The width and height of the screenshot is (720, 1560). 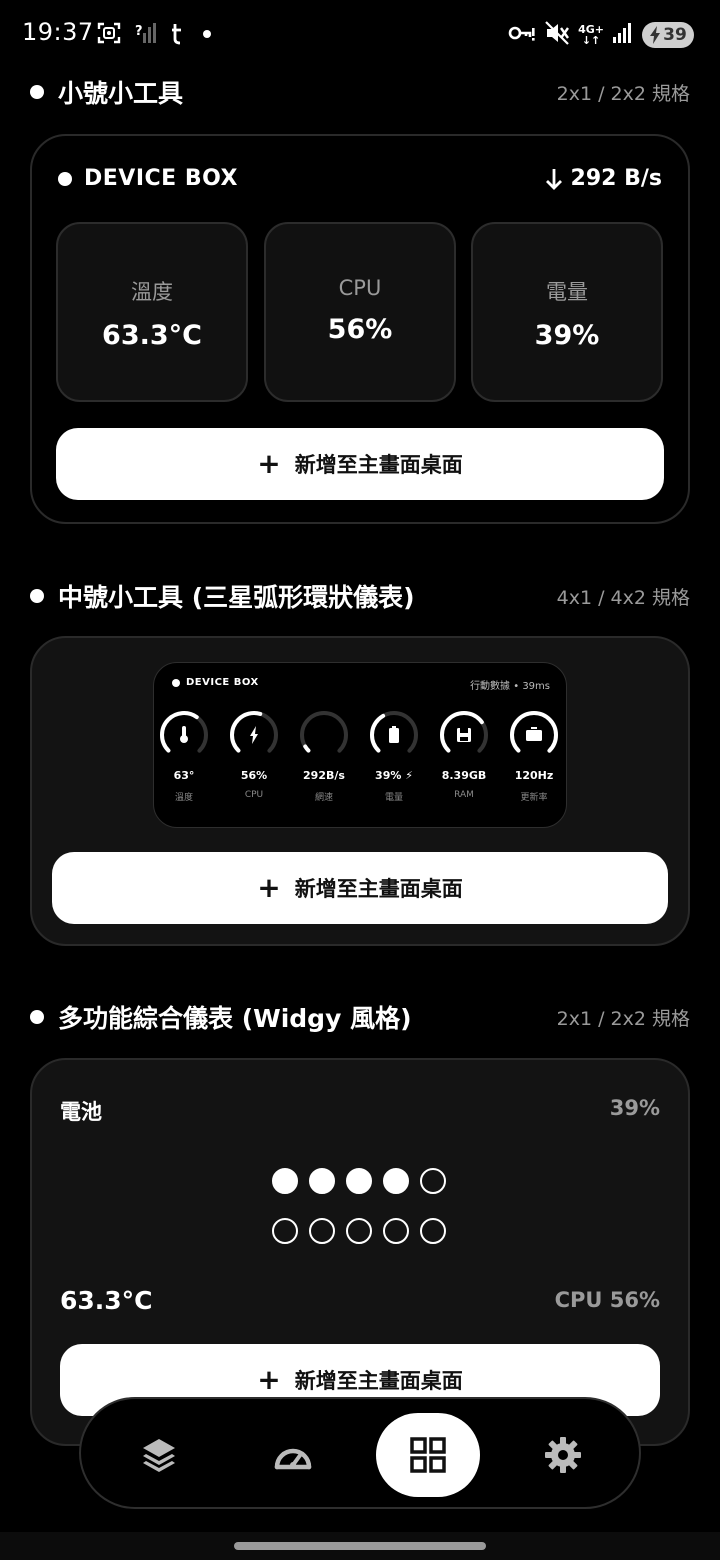 I want to click on gauge-3: 39% ⚡ 電量, so click(x=394, y=756).